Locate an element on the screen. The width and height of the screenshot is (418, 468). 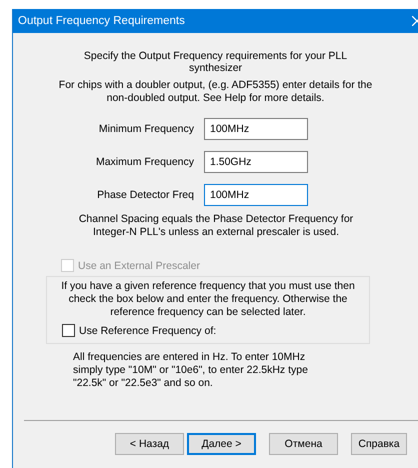
field-label: Phase Detector Freq is located at coordinates (145, 195).